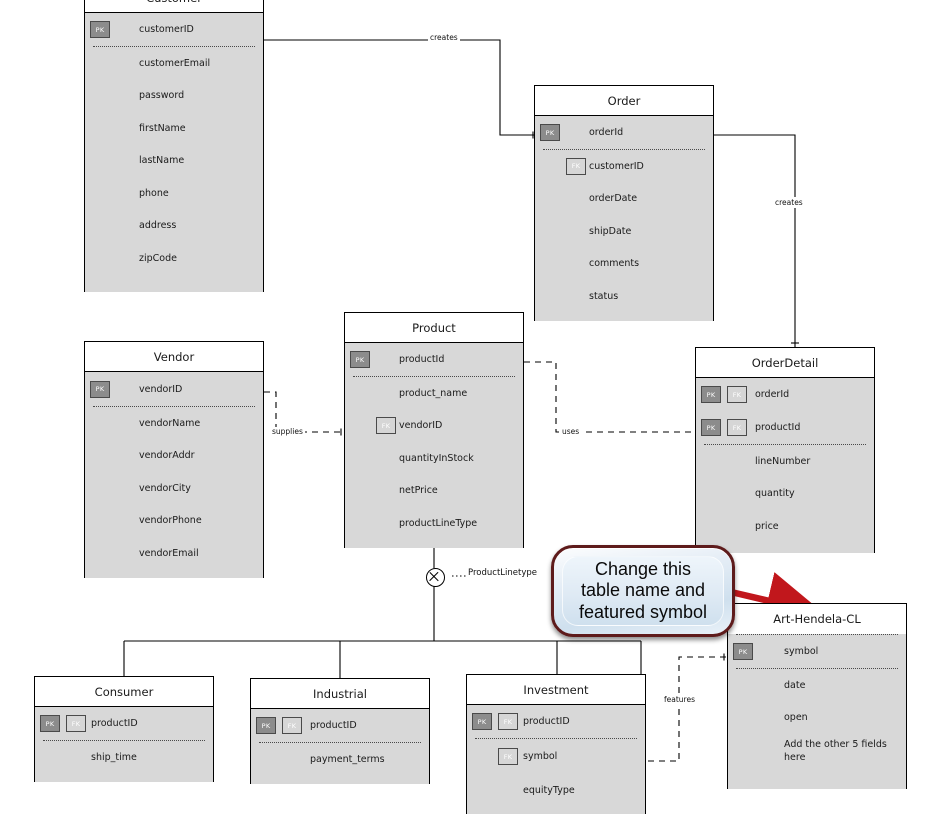 The width and height of the screenshot is (928, 817). I want to click on attribute-row: PK vendorID, so click(174, 389).